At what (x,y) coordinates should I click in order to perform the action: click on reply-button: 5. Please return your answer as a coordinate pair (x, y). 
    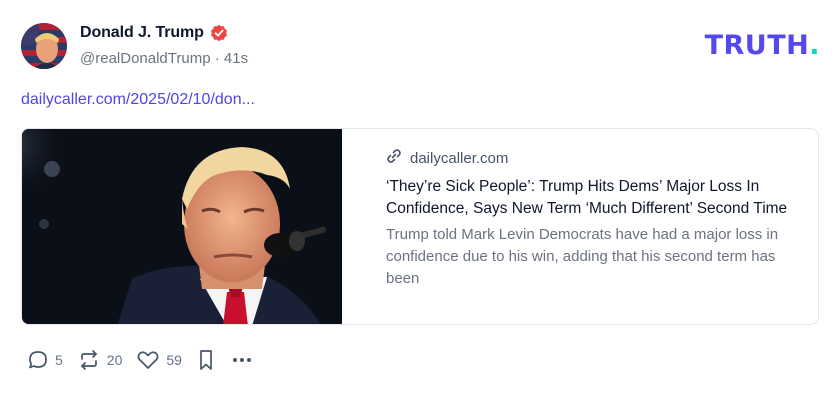
    Looking at the image, I should click on (45, 360).